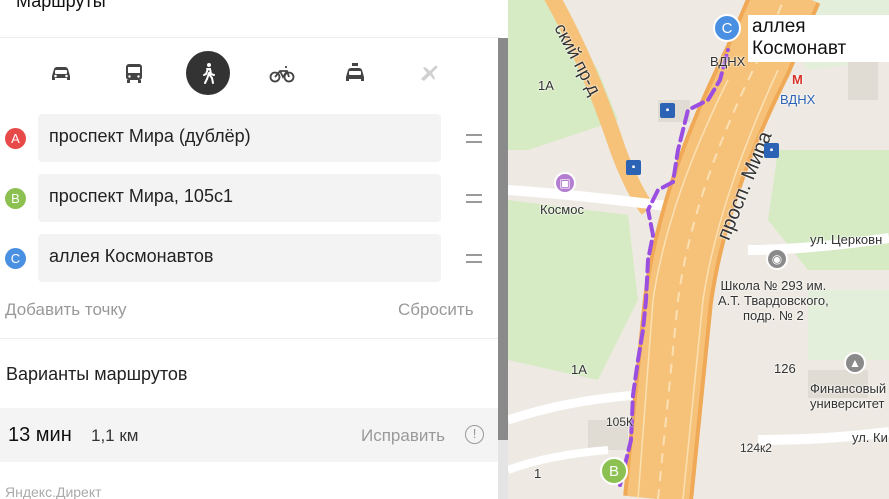 This screenshot has width=889, height=499. What do you see at coordinates (403, 436) in the screenshot?
I see `fix-route-link: Исправить` at bounding box center [403, 436].